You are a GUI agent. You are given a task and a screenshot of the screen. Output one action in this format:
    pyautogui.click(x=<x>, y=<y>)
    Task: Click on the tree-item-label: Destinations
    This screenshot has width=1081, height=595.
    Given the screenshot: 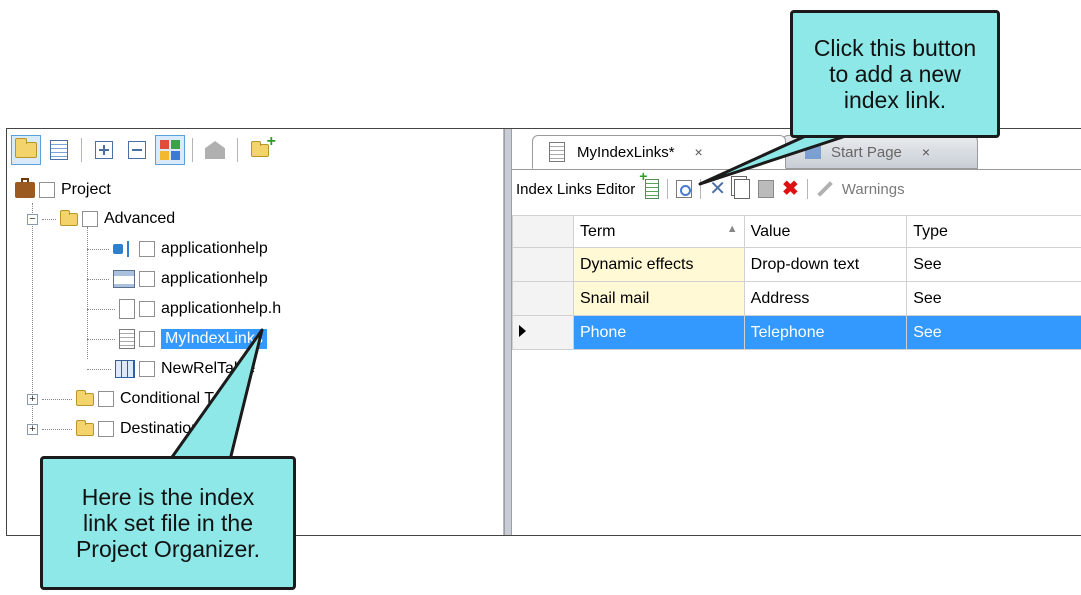 What is the action you would take?
    pyautogui.click(x=164, y=428)
    